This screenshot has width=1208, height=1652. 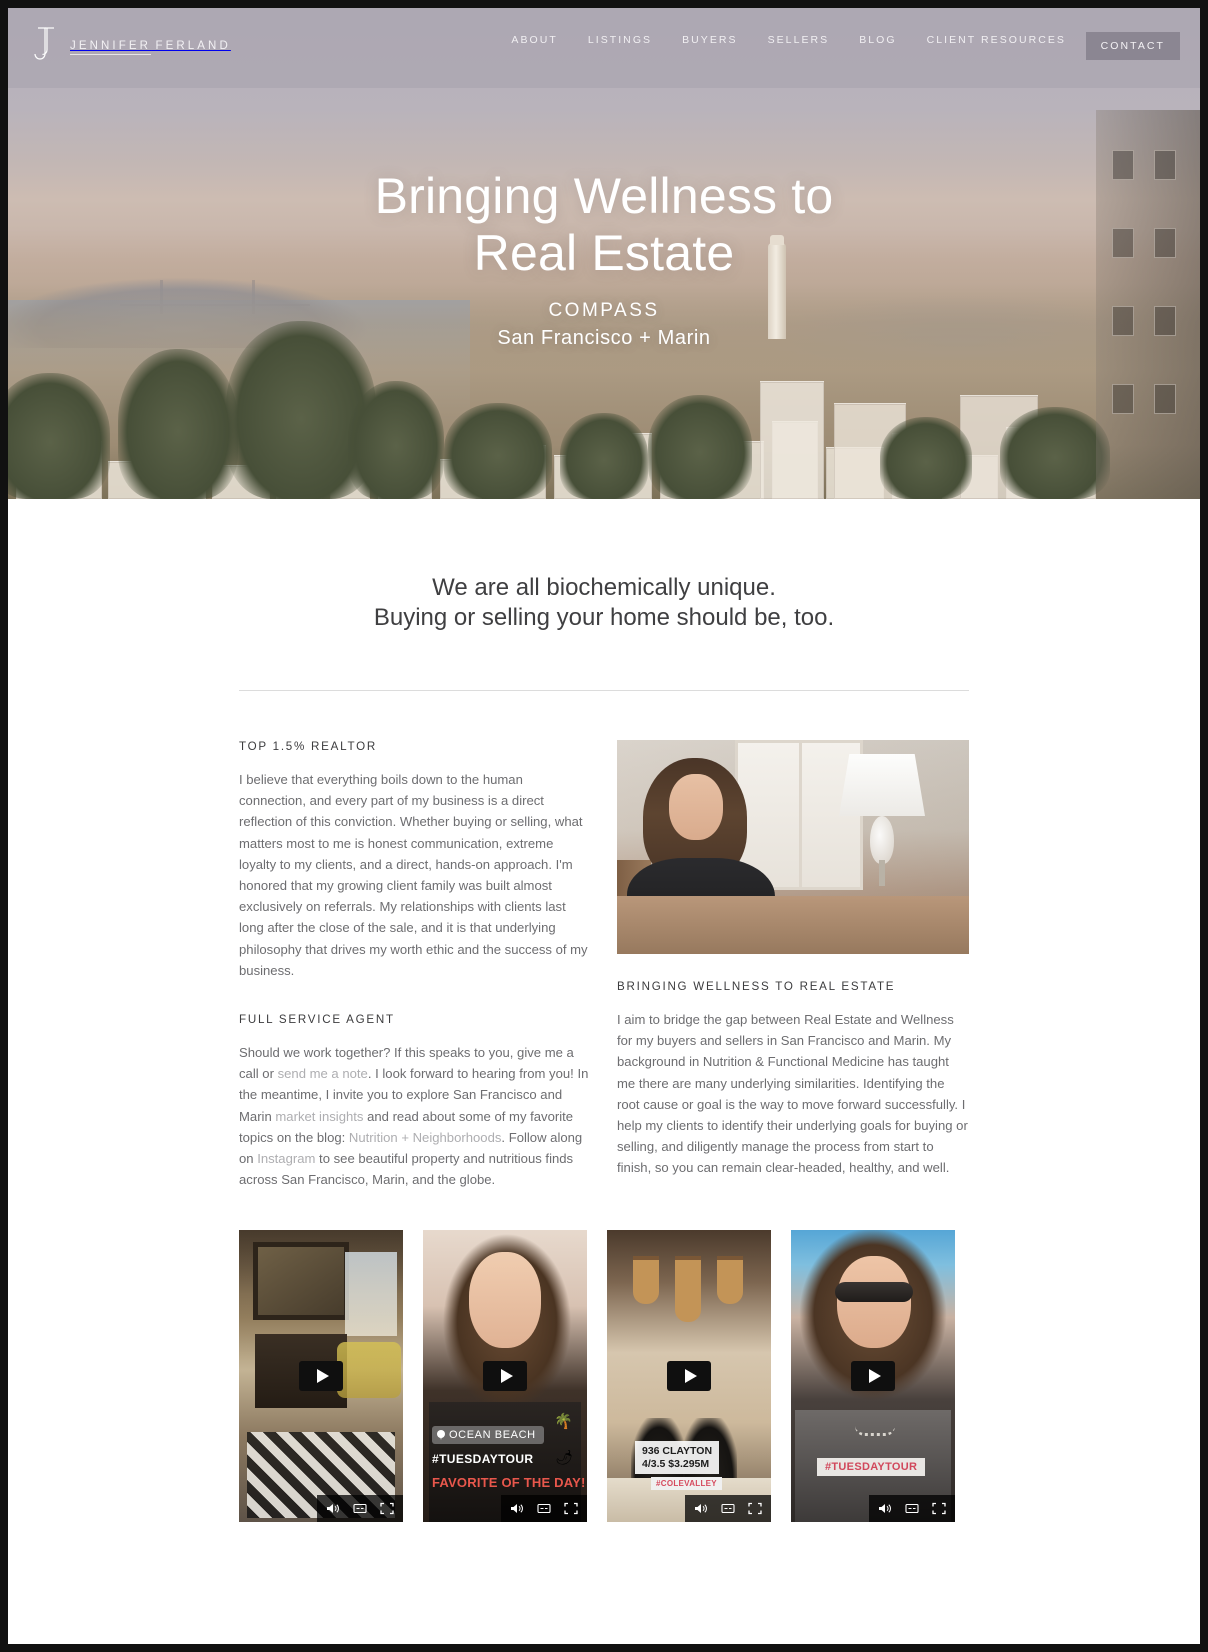 I want to click on hero-title-line-1: Bringing Wellness to, so click(x=604, y=196).